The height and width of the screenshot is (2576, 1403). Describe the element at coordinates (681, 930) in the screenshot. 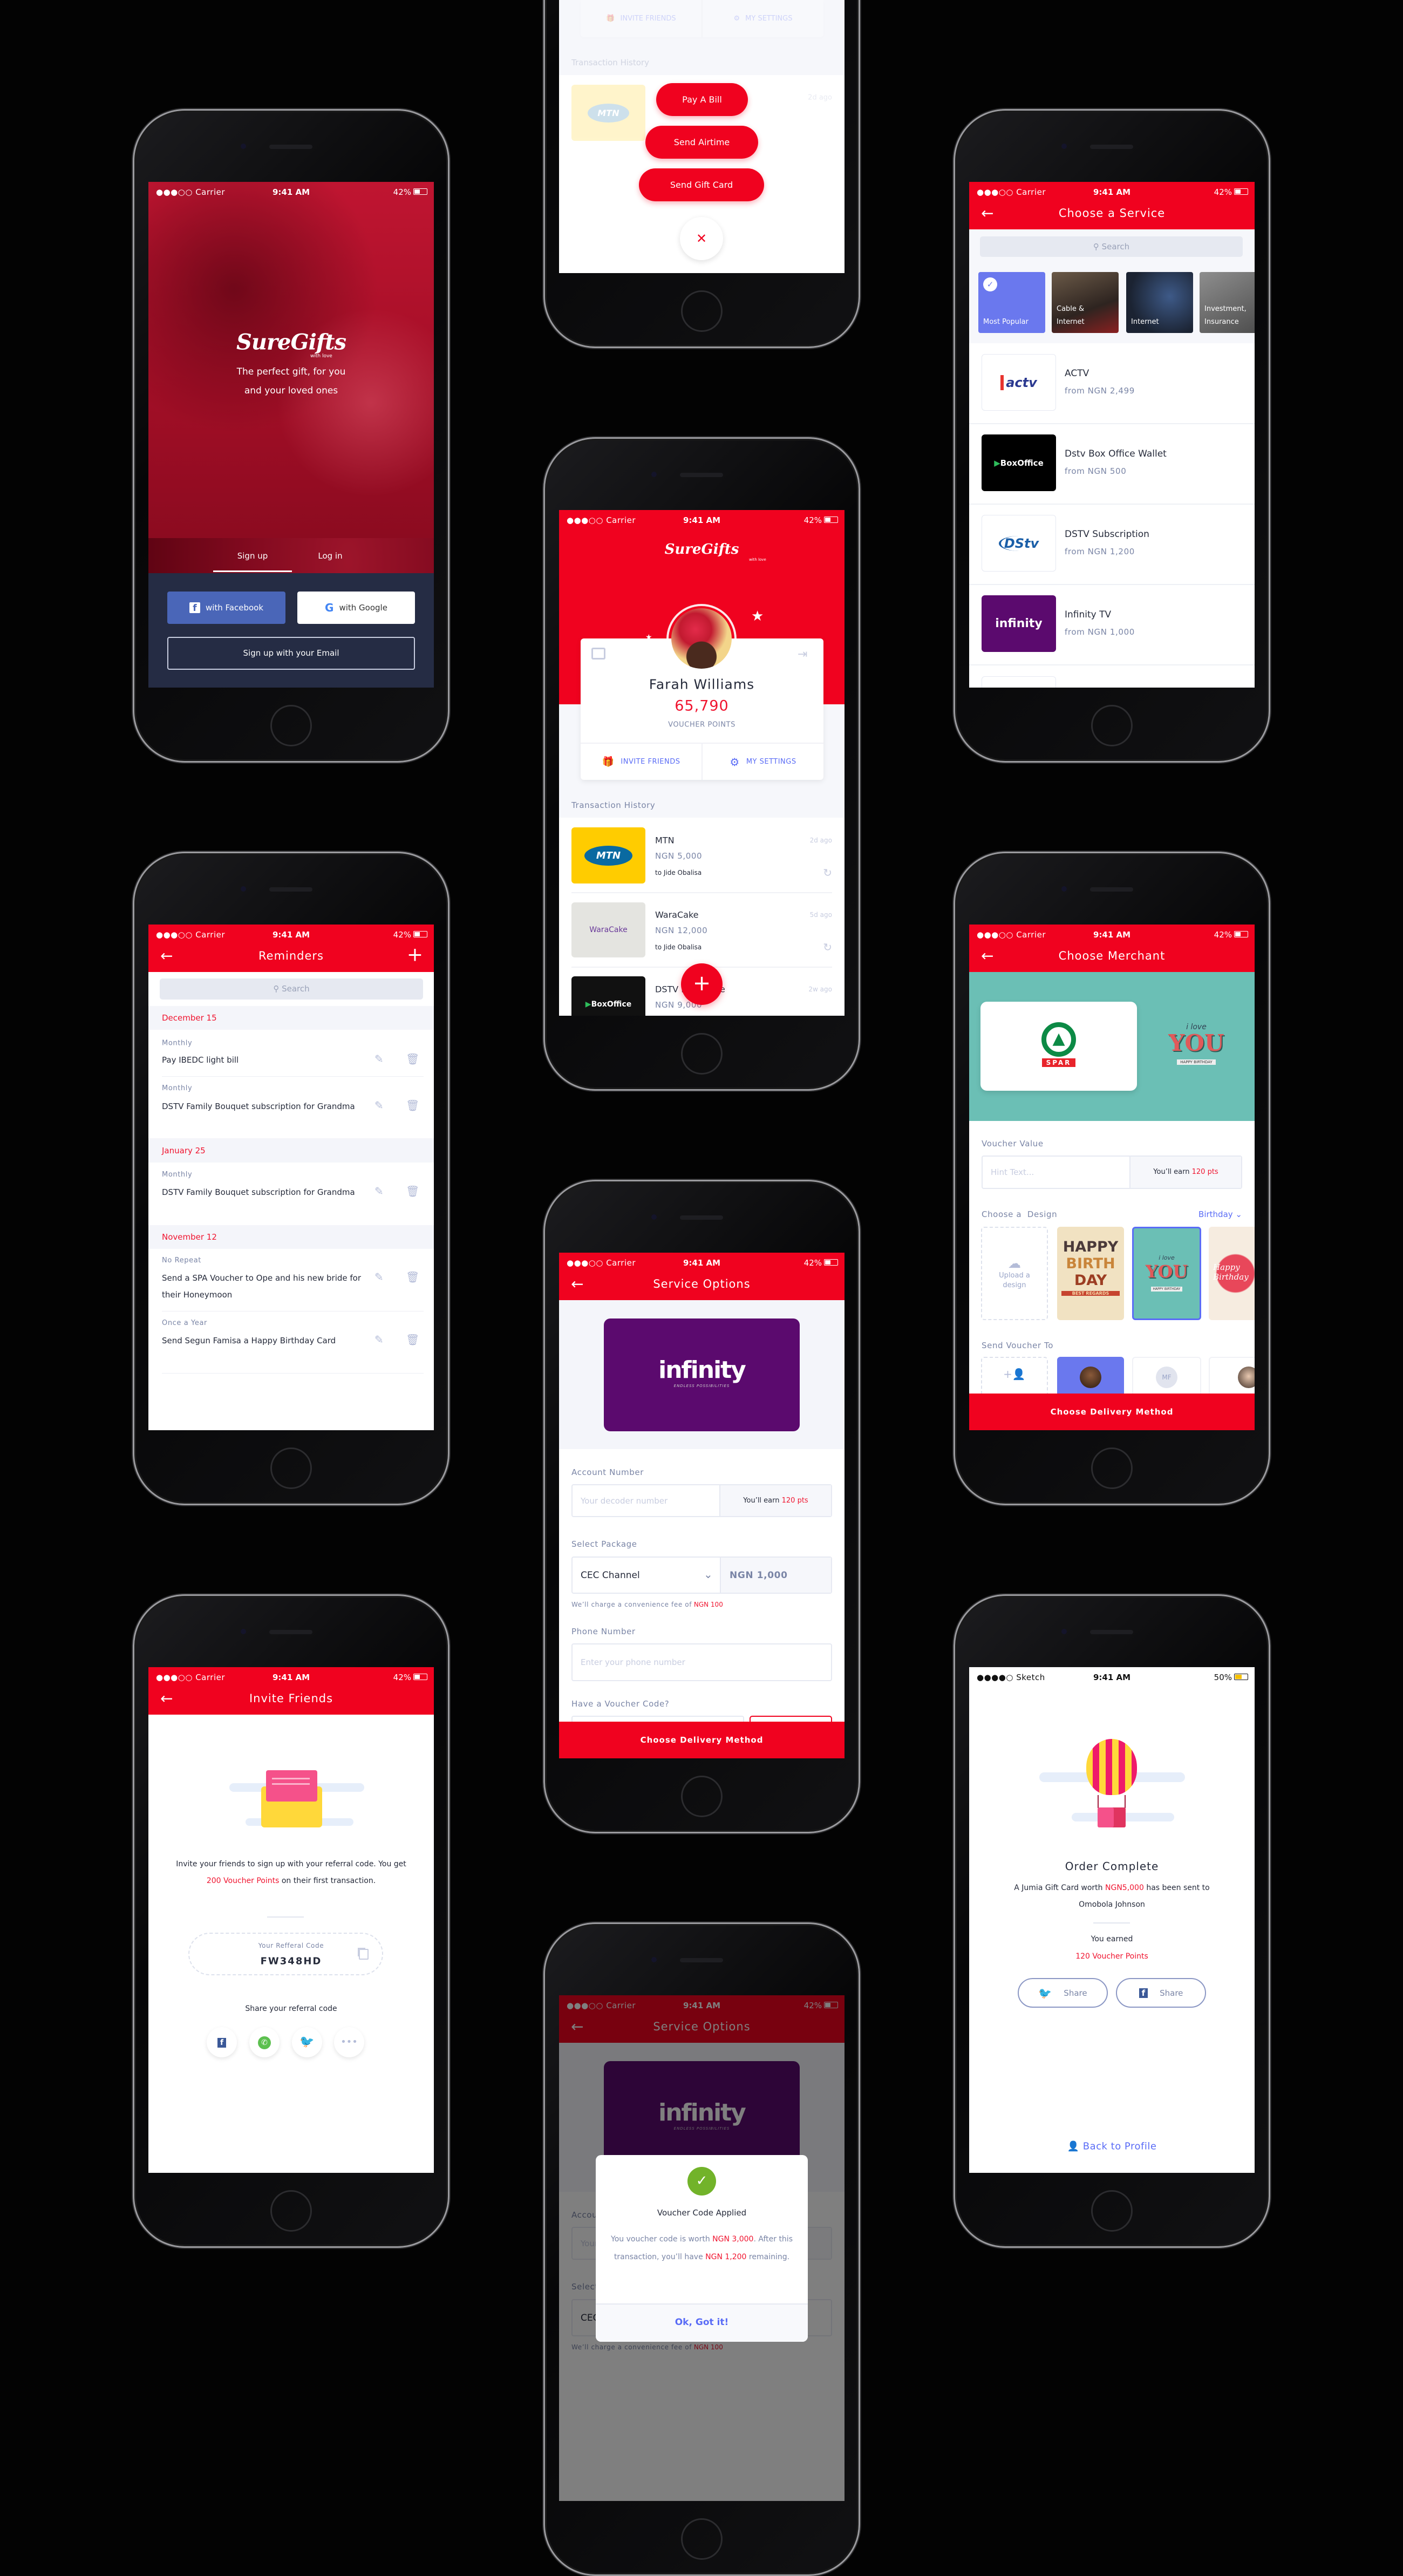

I see `transaction-amount: NGN 12,000` at that location.